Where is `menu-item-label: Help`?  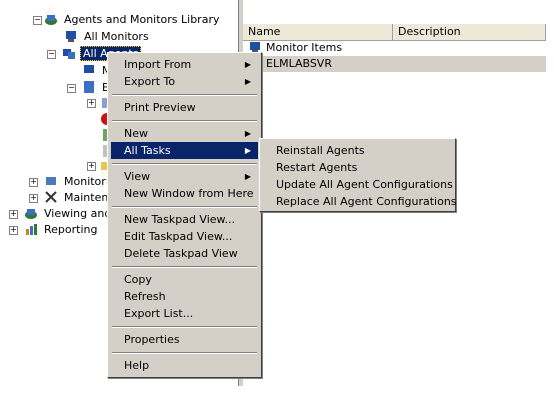 menu-item-label: Help is located at coordinates (137, 365).